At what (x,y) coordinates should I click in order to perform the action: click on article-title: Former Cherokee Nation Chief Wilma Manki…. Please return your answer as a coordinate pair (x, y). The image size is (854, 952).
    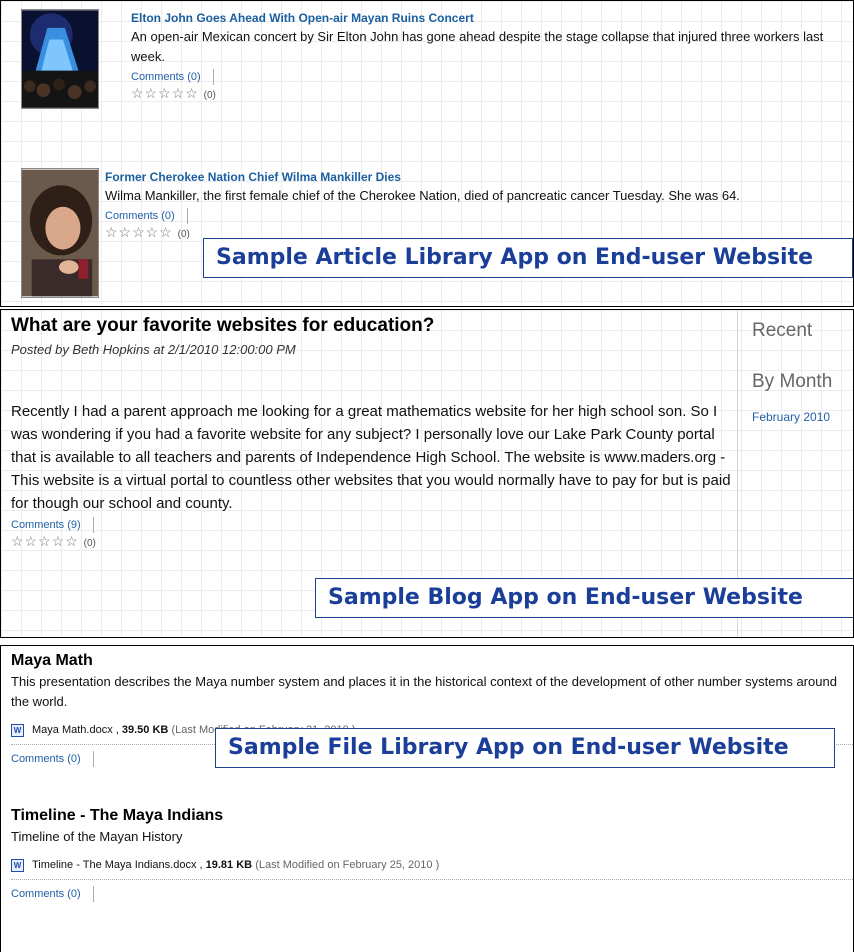
    Looking at the image, I should click on (477, 177).